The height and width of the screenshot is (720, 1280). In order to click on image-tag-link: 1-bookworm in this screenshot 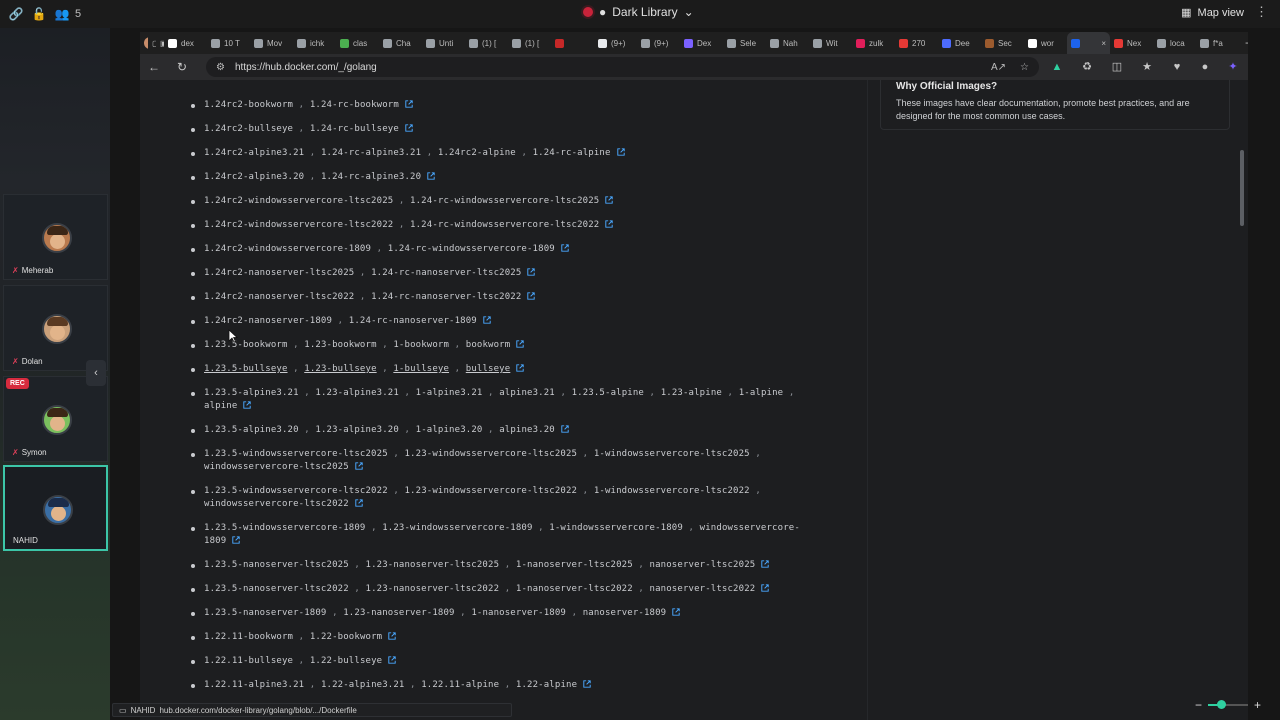, I will do `click(421, 345)`.